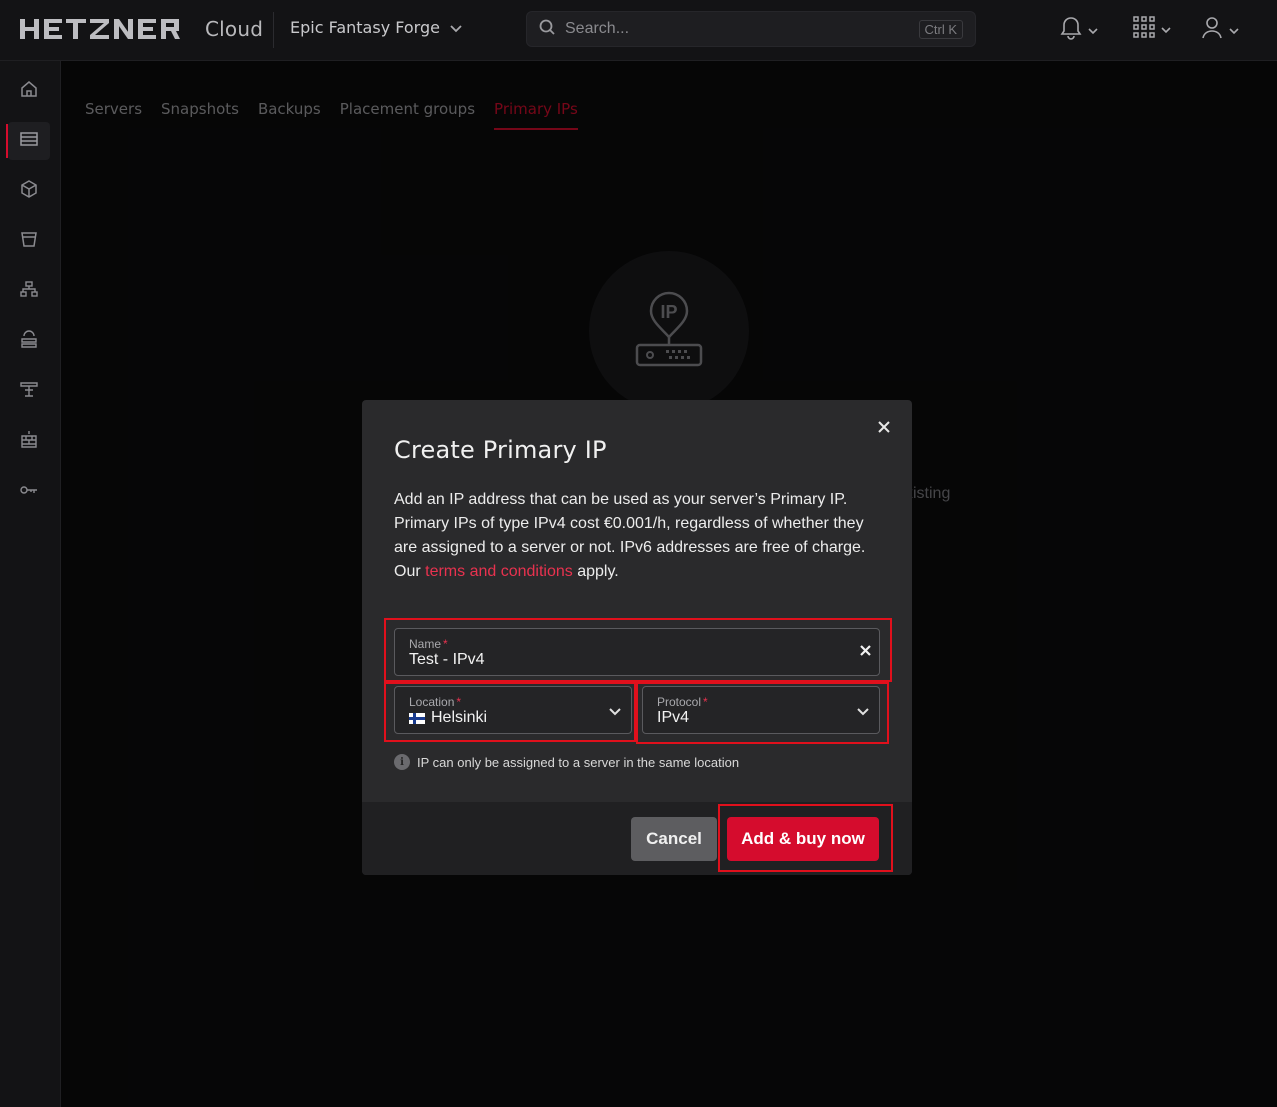  I want to click on servers-icon, so click(29, 141).